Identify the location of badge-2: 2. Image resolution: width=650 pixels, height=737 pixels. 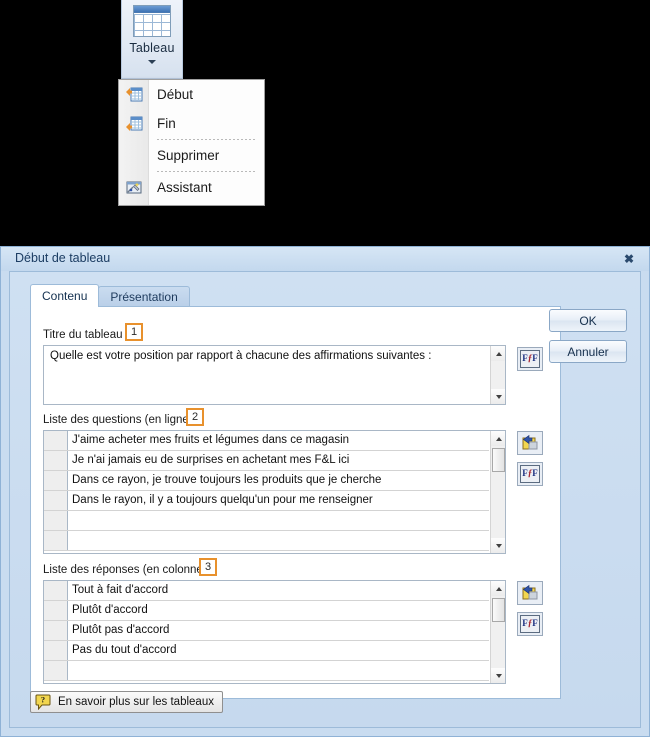
(195, 417).